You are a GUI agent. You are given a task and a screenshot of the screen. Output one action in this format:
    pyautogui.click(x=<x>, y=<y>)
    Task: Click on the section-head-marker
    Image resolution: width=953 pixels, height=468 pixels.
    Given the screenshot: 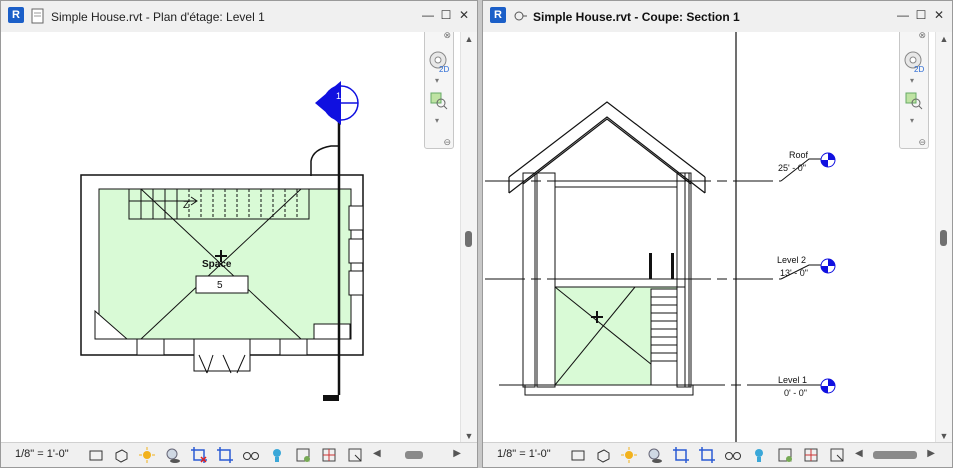 What is the action you would take?
    pyautogui.click(x=337, y=103)
    